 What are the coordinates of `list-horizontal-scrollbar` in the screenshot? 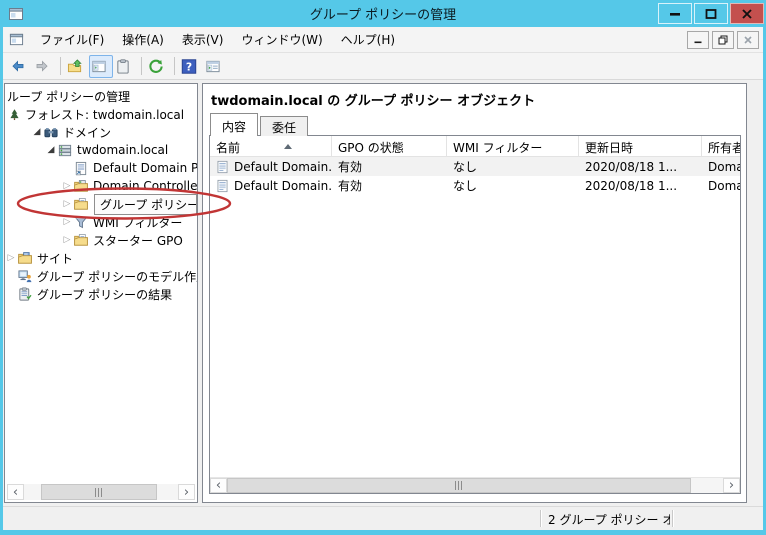 It's located at (475, 485).